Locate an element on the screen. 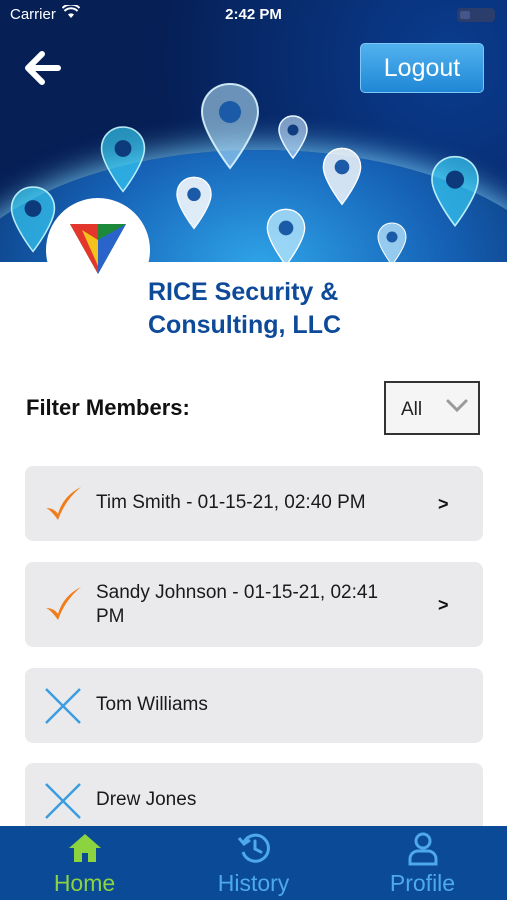  organization-logo is located at coordinates (98, 250).